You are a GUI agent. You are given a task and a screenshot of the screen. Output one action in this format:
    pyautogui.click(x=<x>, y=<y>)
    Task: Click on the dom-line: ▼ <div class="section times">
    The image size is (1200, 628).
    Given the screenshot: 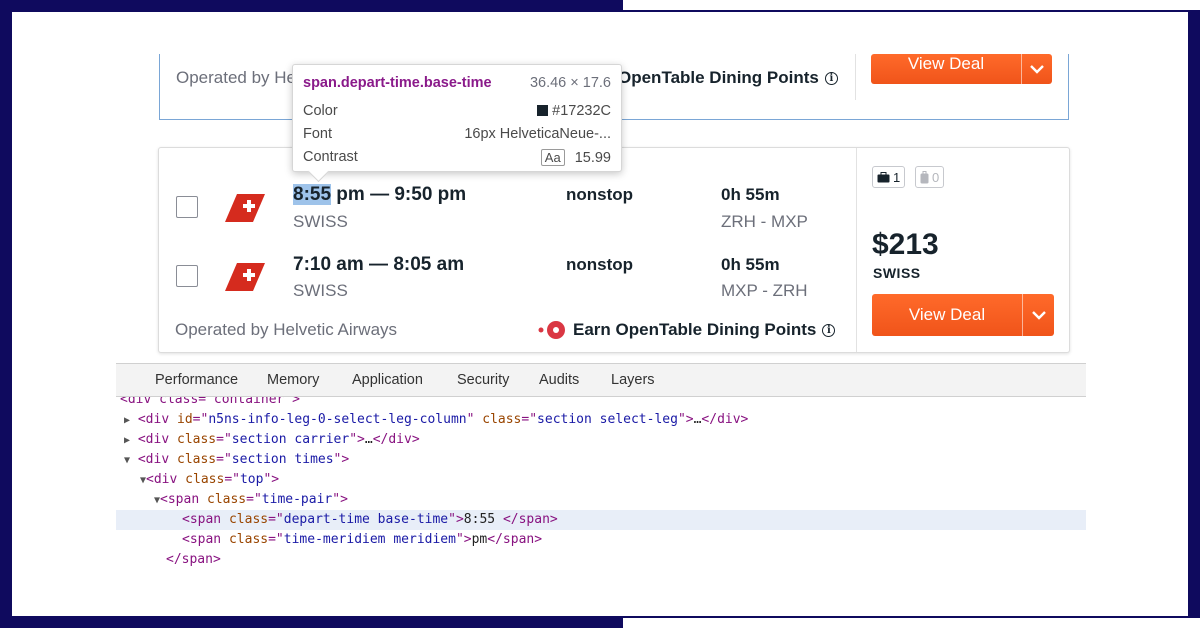 What is the action you would take?
    pyautogui.click(x=601, y=460)
    